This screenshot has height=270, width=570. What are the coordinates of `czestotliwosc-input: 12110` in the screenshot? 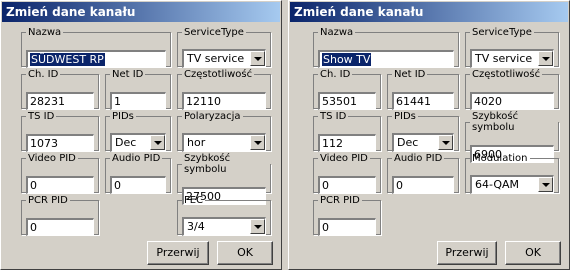 It's located at (224, 101).